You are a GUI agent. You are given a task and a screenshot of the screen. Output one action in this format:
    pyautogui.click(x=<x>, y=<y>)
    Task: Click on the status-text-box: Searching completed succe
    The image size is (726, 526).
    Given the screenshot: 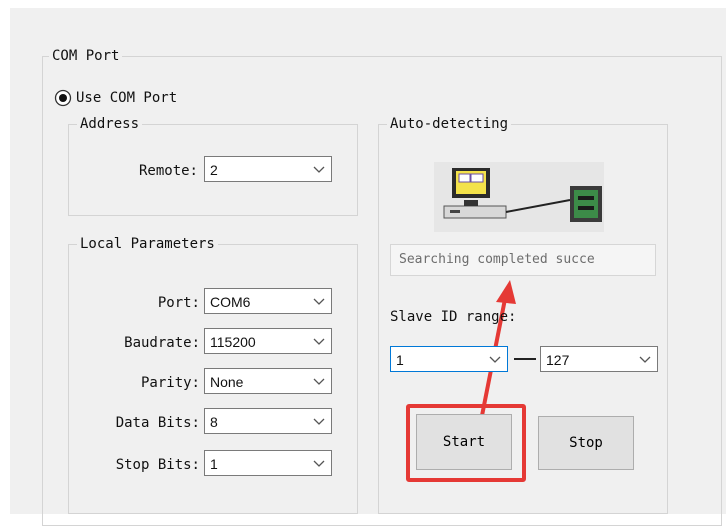 What is the action you would take?
    pyautogui.click(x=523, y=260)
    